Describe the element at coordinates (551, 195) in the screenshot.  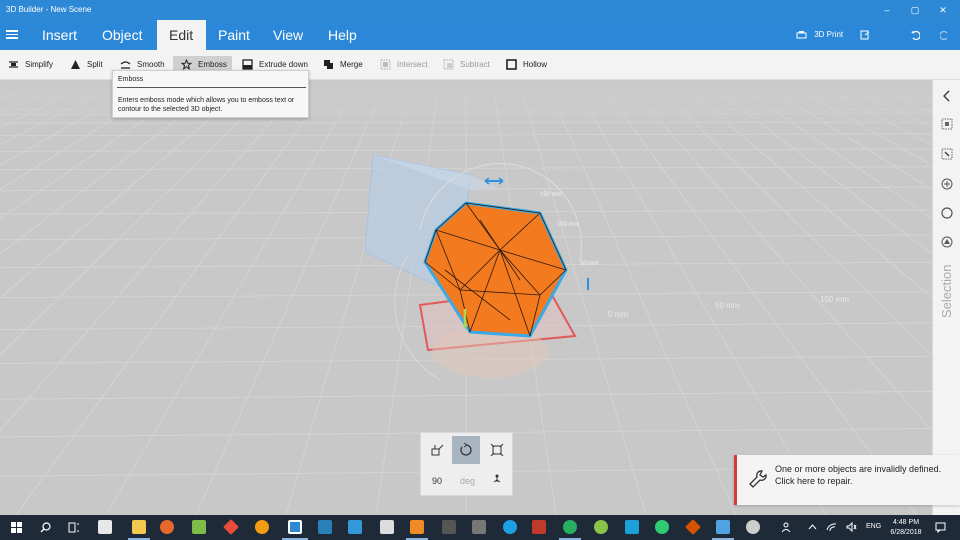
I see `ruler-label-150: 150 mm` at that location.